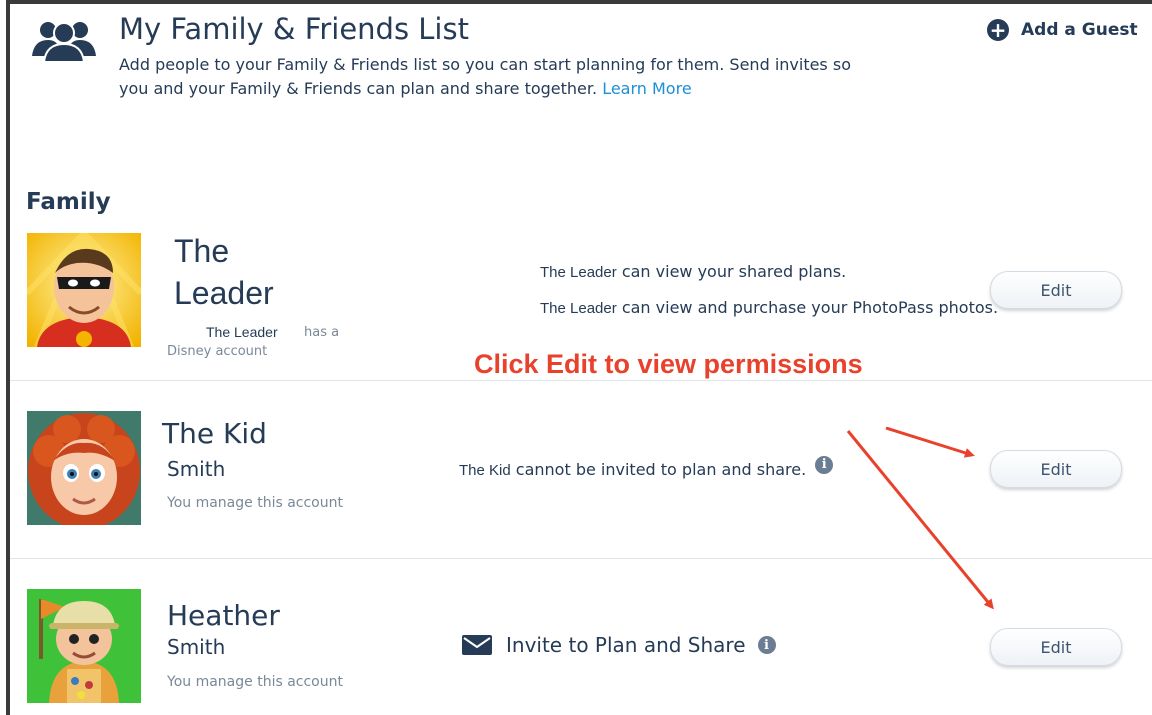 Image resolution: width=1152 pixels, height=715 pixels. I want to click on arrow-to-edit-heather, so click(920, 520).